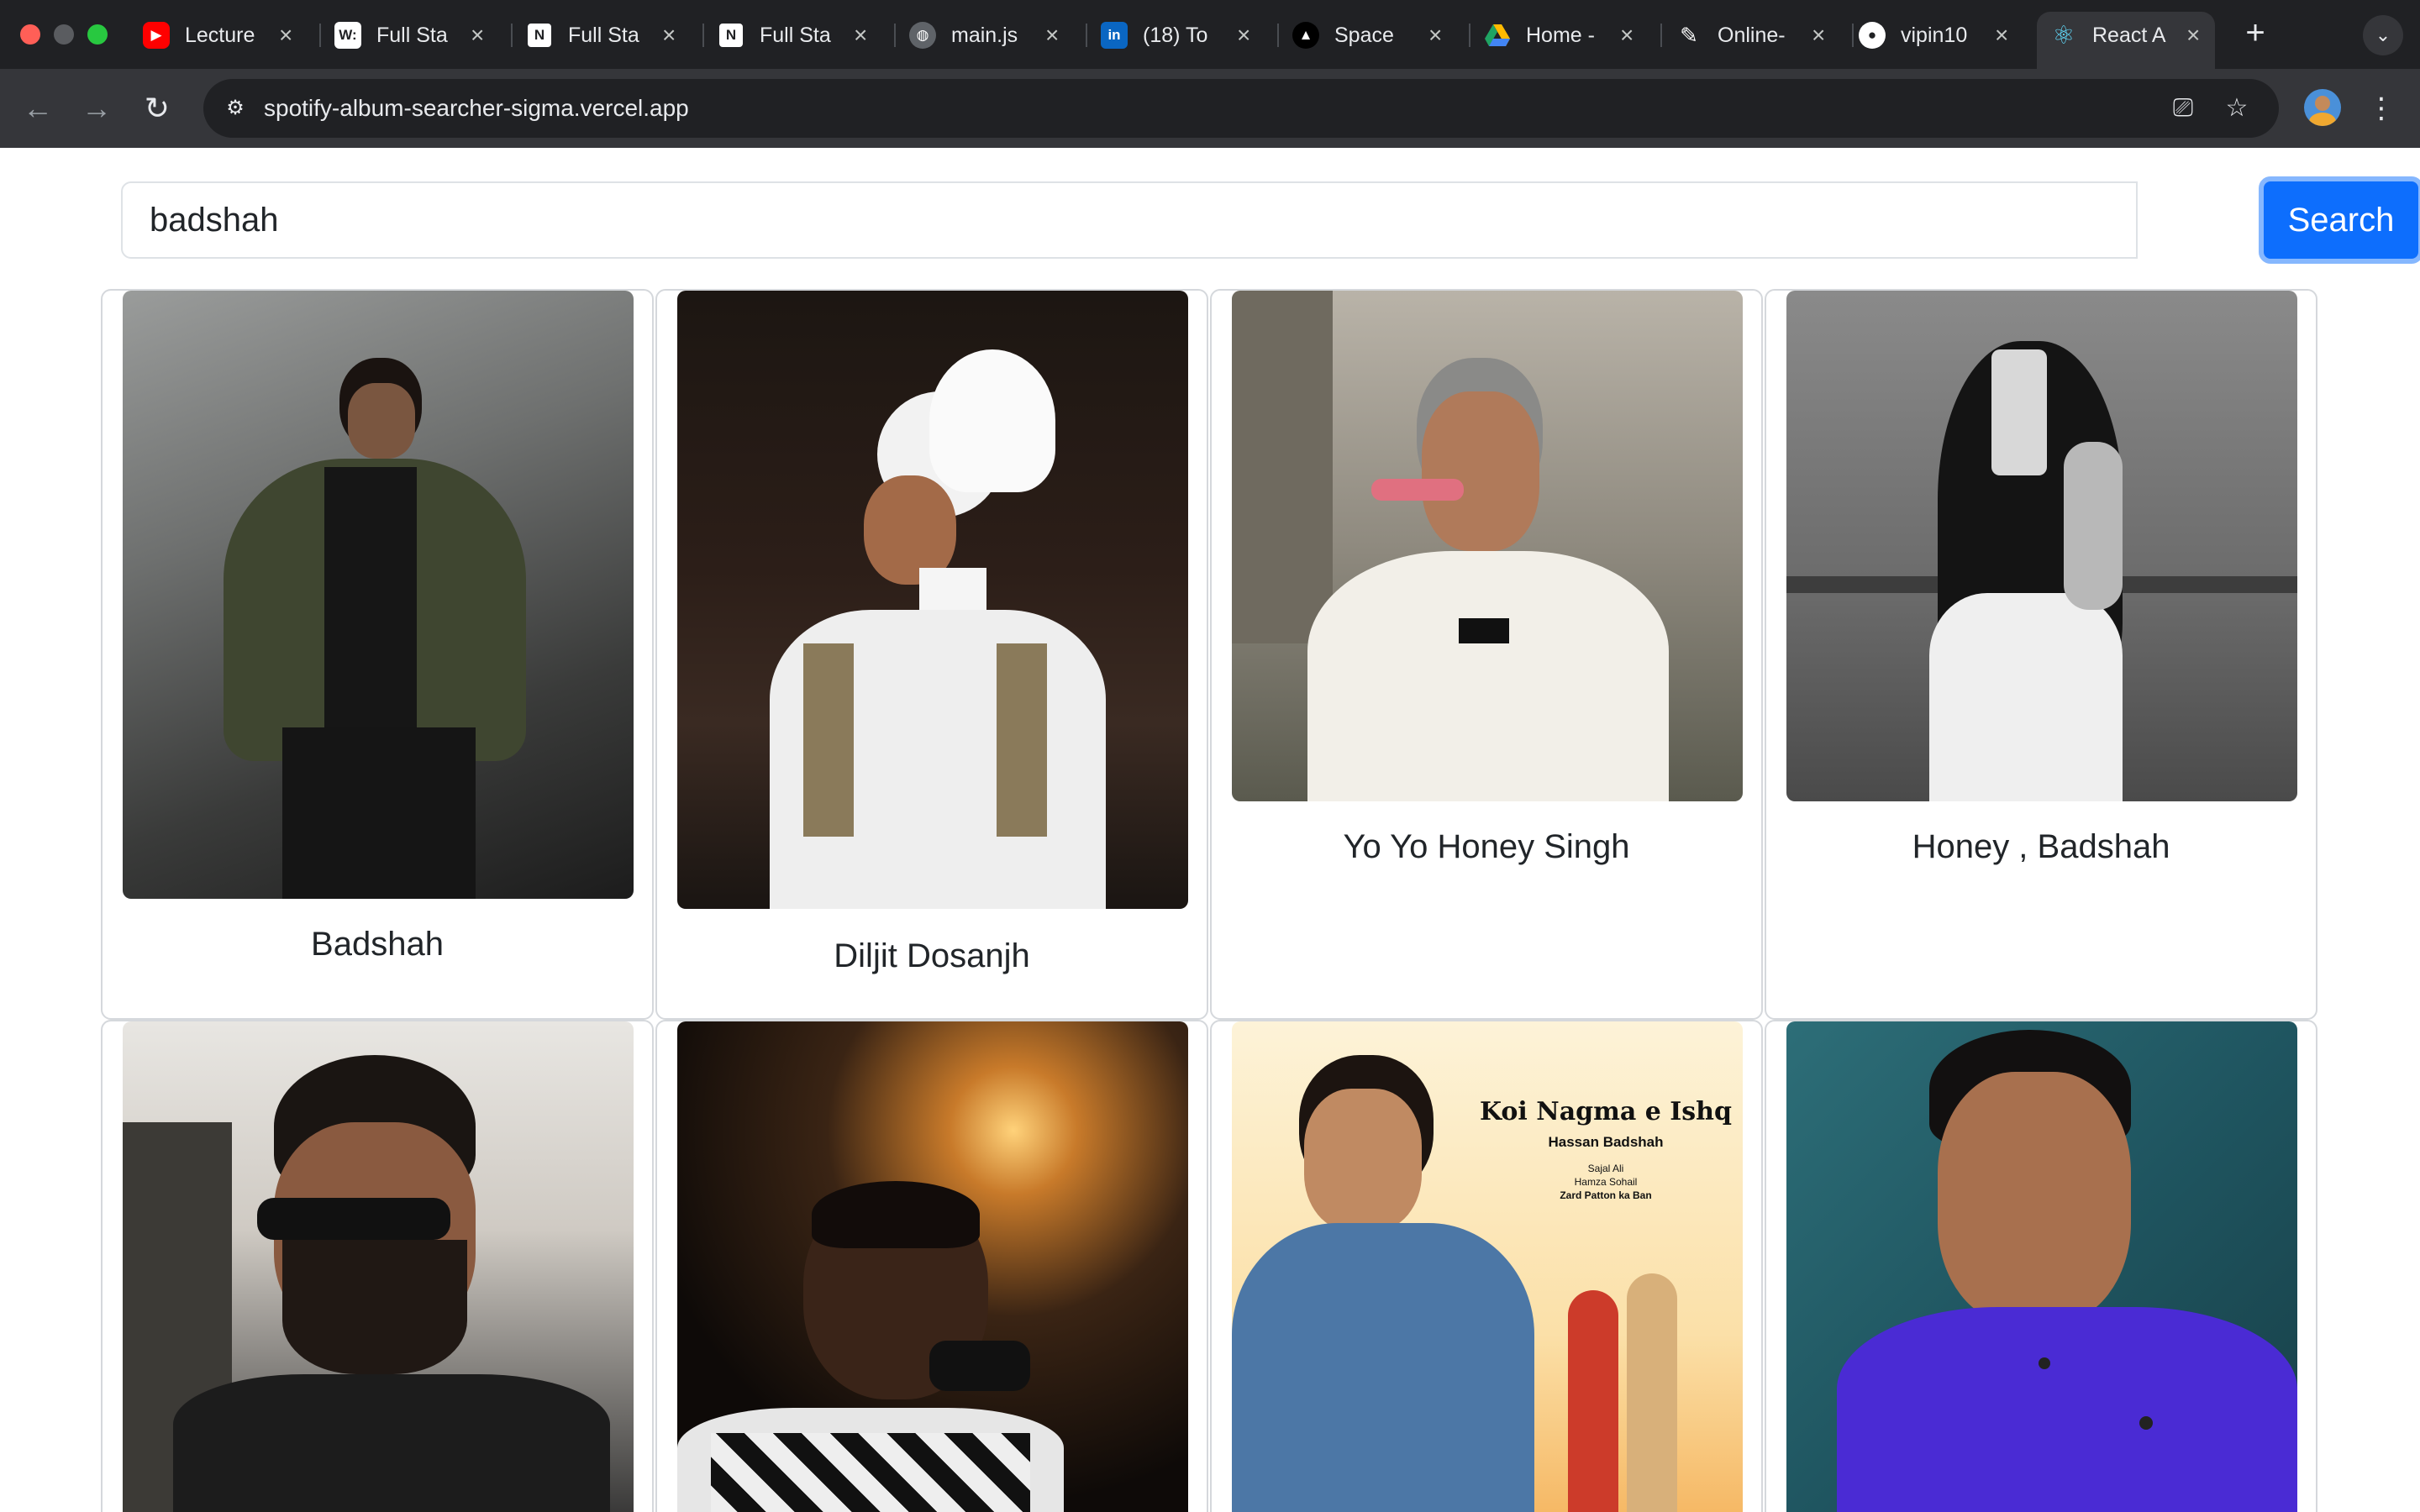 The height and width of the screenshot is (1512, 2420). I want to click on tab-full-stack-2: N Full Sta ×, so click(601, 35).